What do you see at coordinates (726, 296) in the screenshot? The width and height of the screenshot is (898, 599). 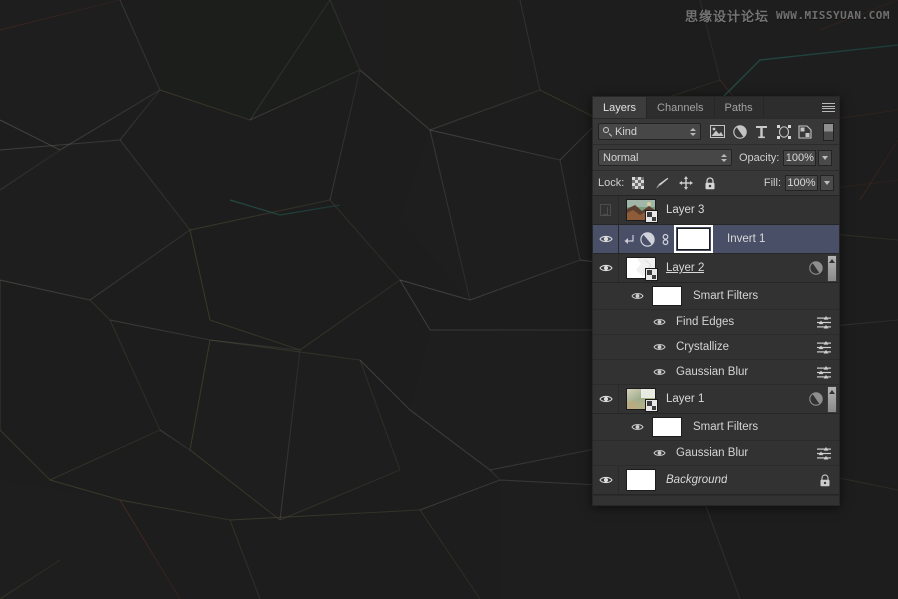 I see `smart-filters-label: Smart Filters` at bounding box center [726, 296].